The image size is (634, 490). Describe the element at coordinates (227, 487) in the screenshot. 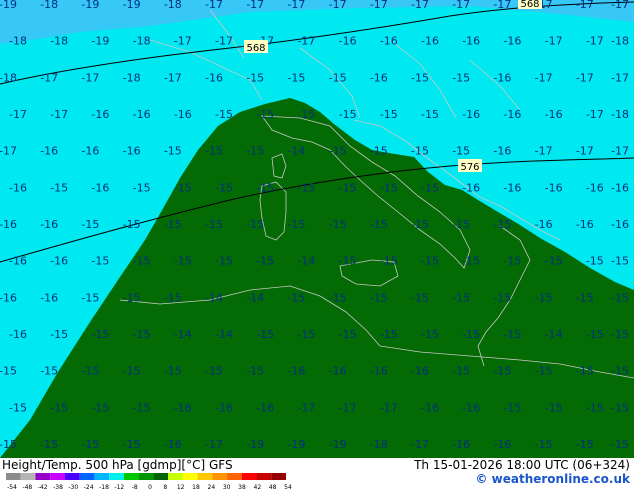

I see `colorbar-tick: 30` at that location.